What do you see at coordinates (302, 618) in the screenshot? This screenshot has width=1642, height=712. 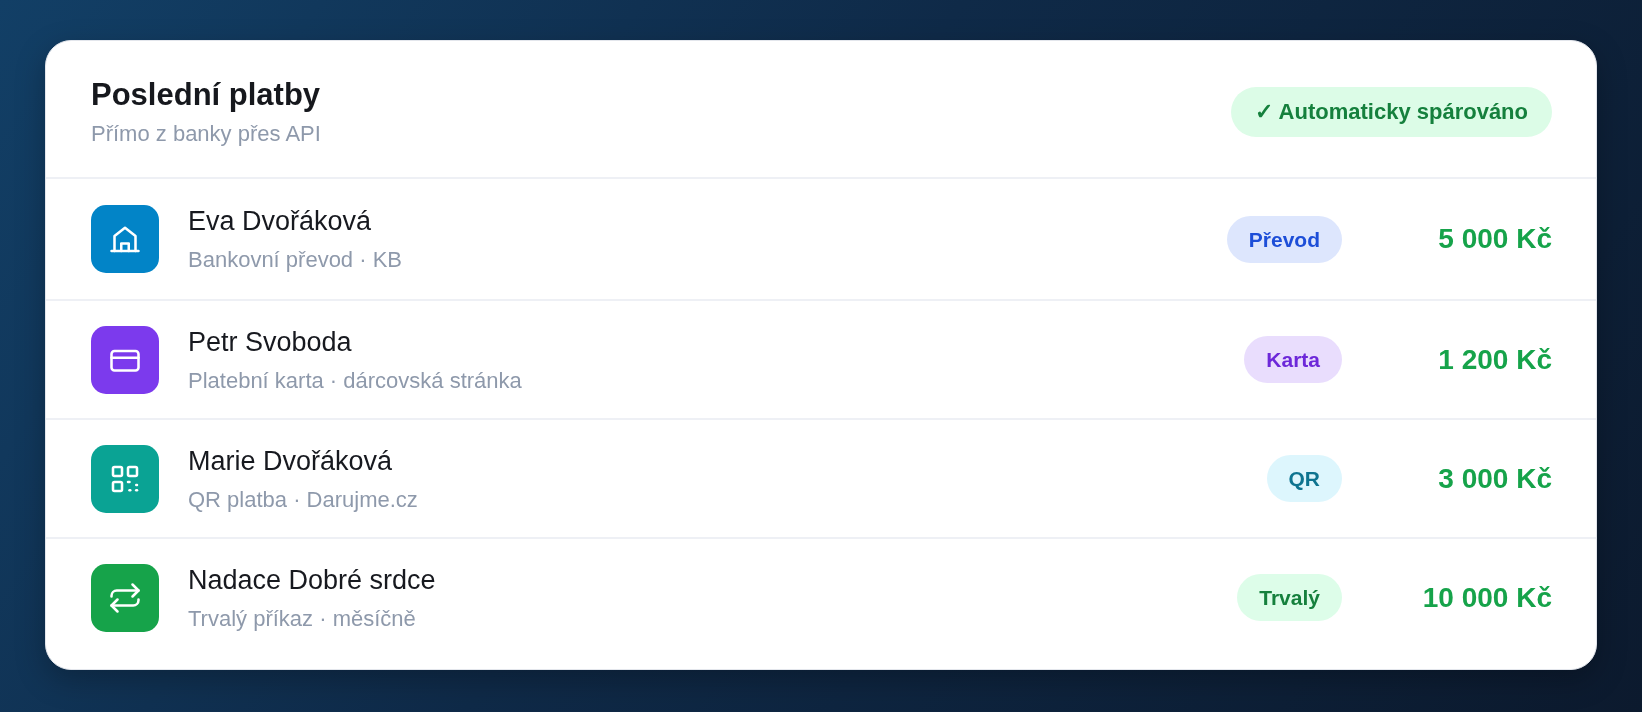 I see `payment-detail: Trvalý příkaz · měsíčně` at bounding box center [302, 618].